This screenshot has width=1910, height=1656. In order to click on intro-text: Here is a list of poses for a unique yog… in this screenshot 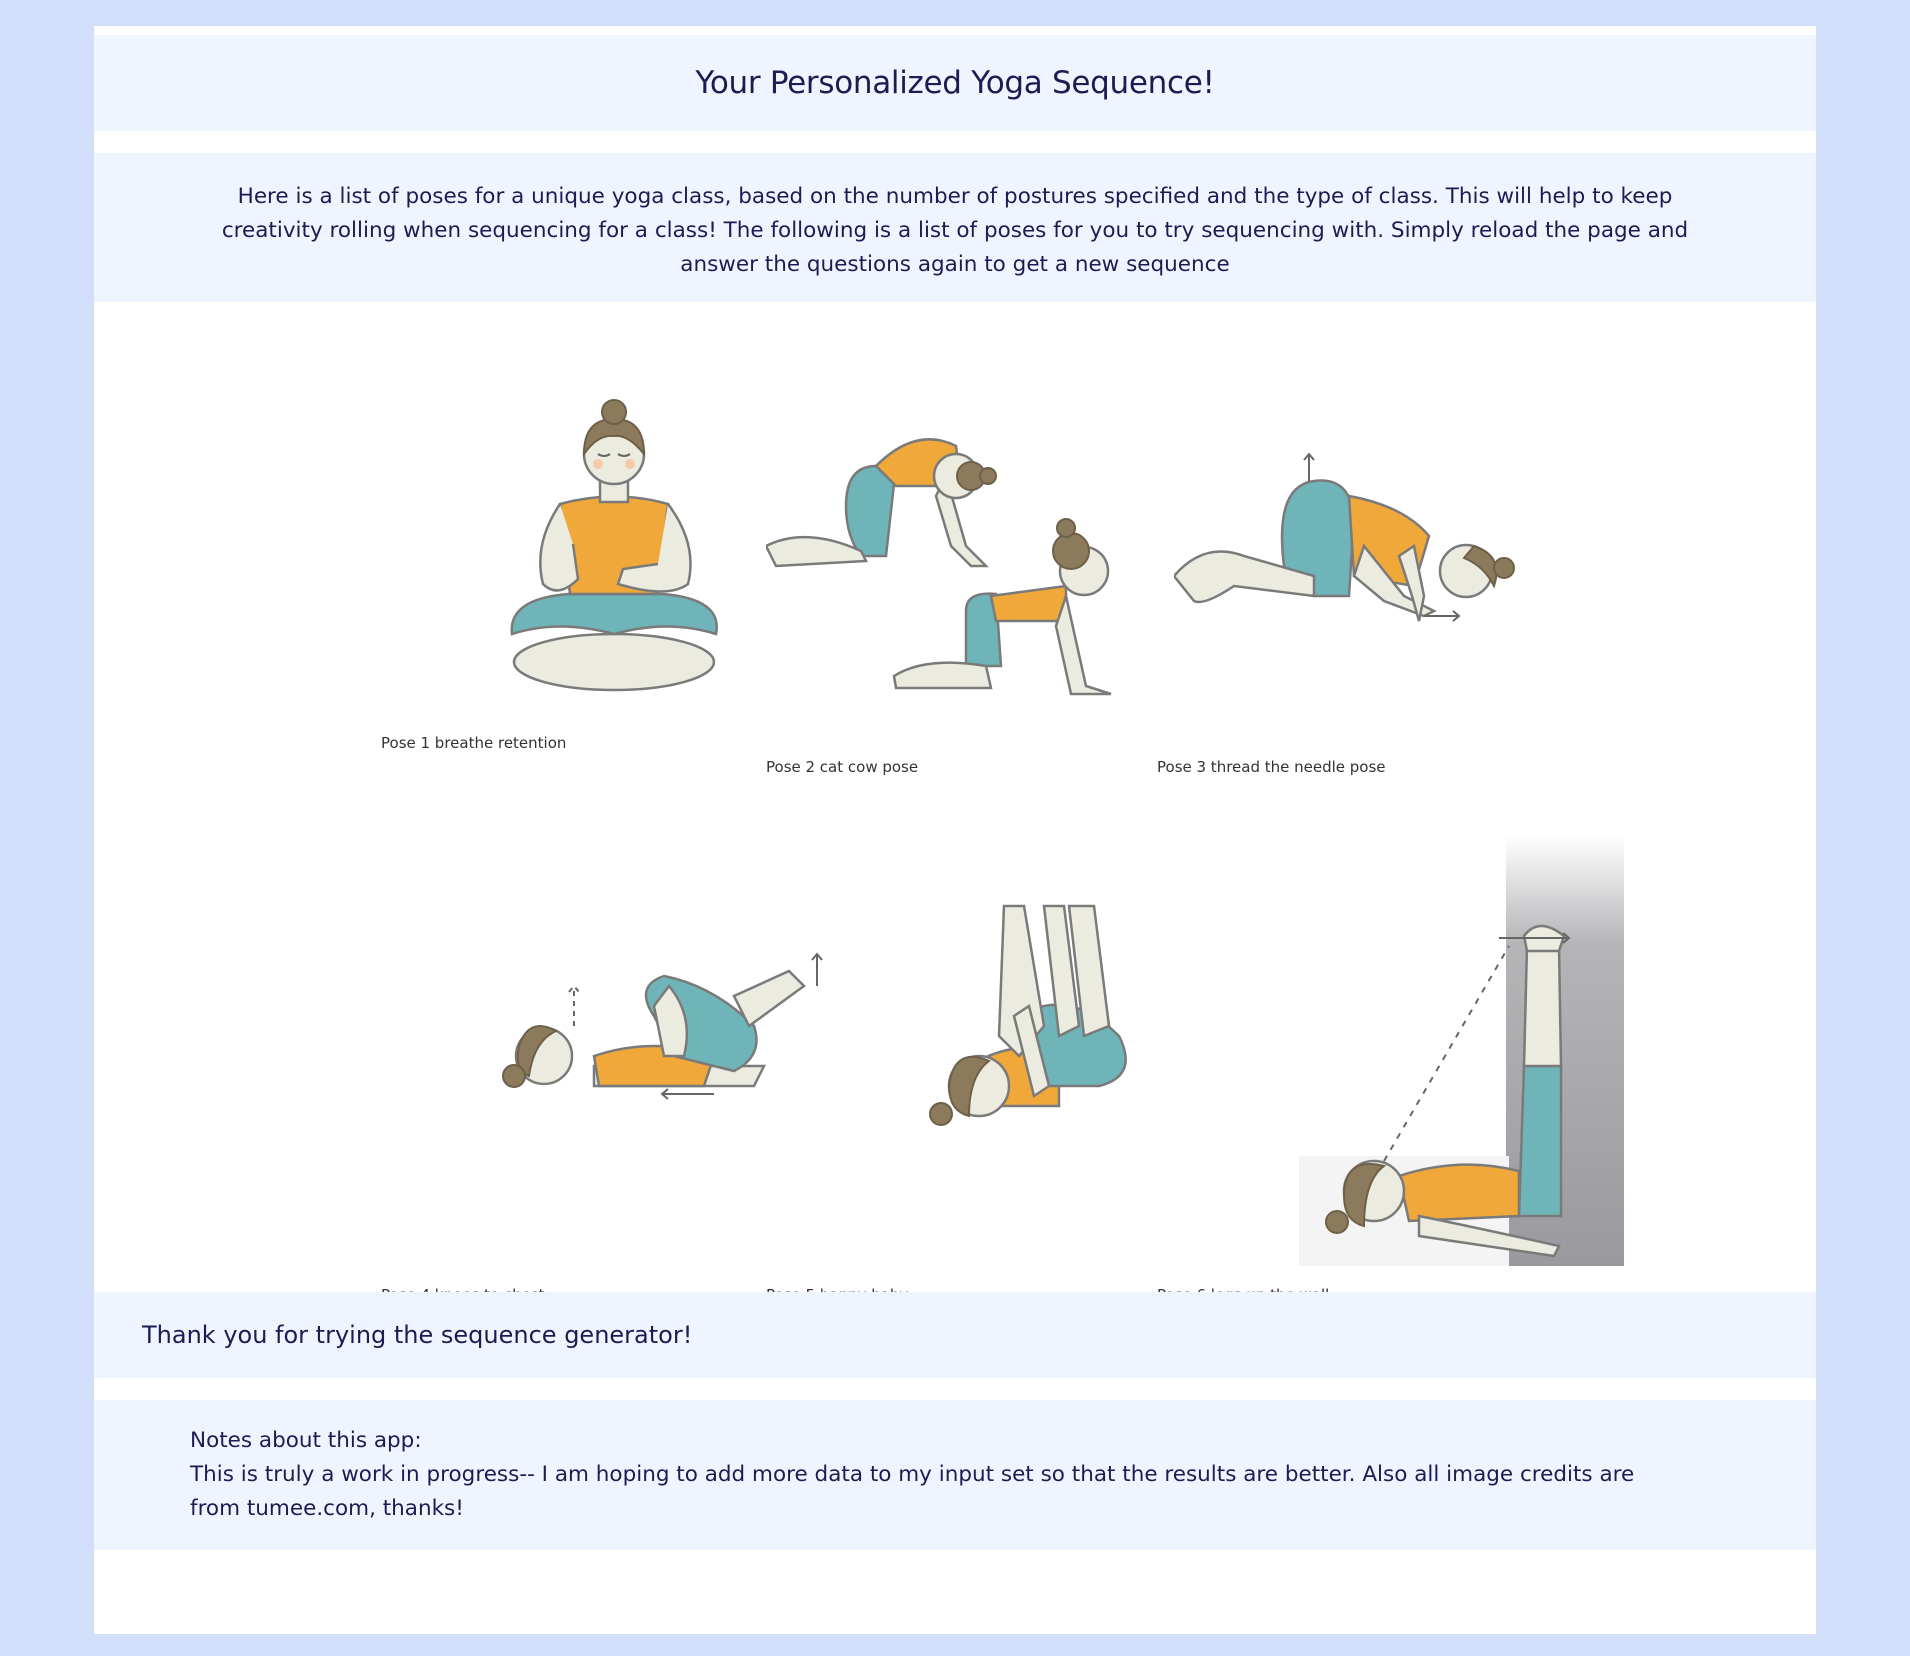, I will do `click(955, 230)`.